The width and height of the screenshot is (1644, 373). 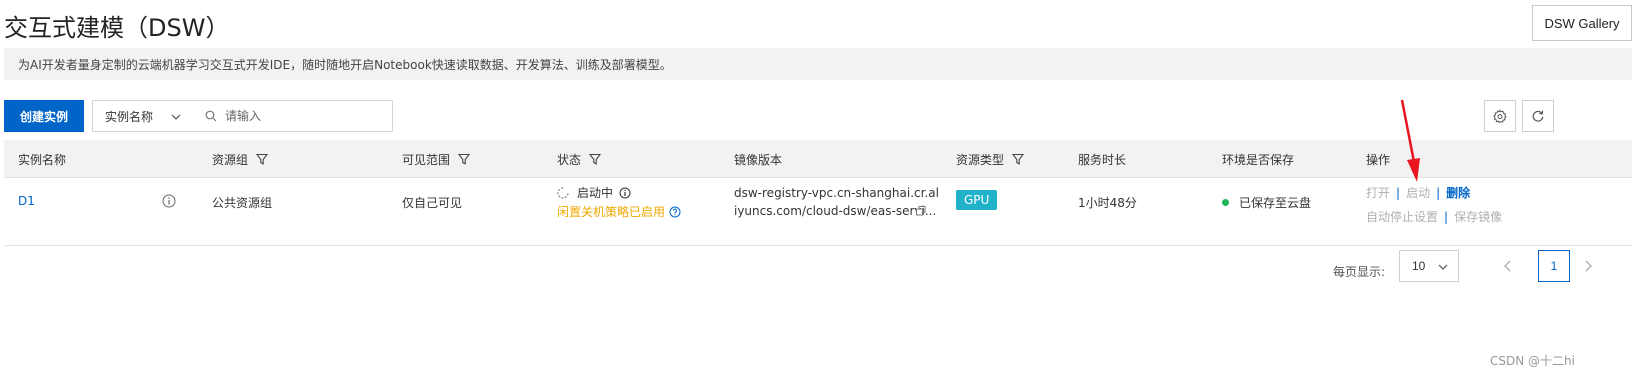 What do you see at coordinates (675, 212) in the screenshot?
I see `help-circle-icon` at bounding box center [675, 212].